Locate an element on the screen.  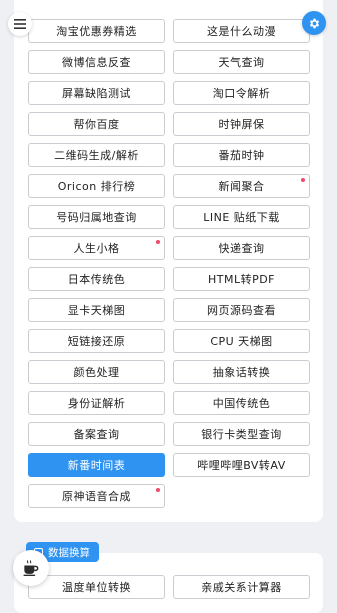
tool-button: CPU 天梯图 is located at coordinates (241, 341).